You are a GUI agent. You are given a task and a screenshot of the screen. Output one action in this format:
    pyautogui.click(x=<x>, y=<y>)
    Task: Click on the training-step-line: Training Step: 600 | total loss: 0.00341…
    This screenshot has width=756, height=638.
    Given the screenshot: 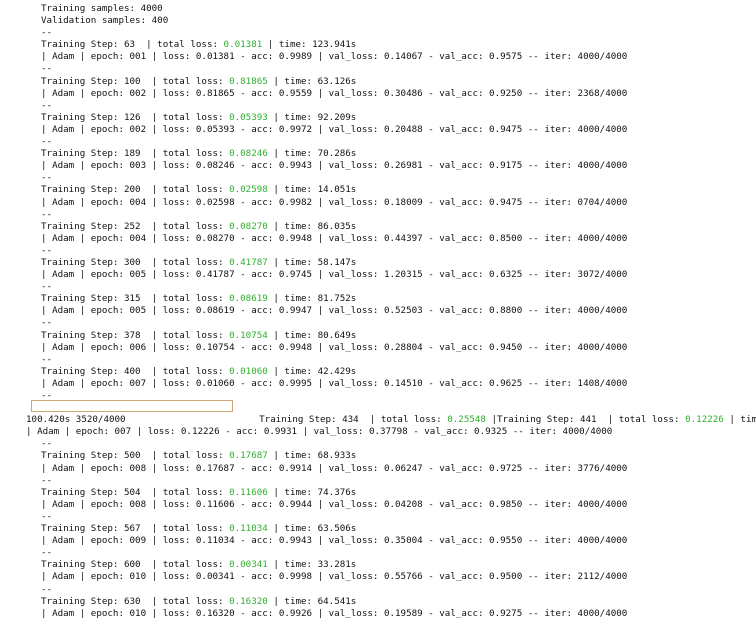 What is the action you would take?
    pyautogui.click(x=199, y=565)
    